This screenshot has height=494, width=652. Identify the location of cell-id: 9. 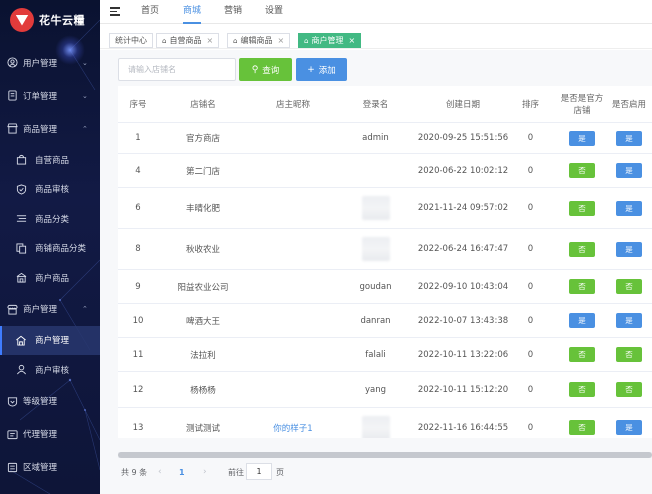
(138, 286).